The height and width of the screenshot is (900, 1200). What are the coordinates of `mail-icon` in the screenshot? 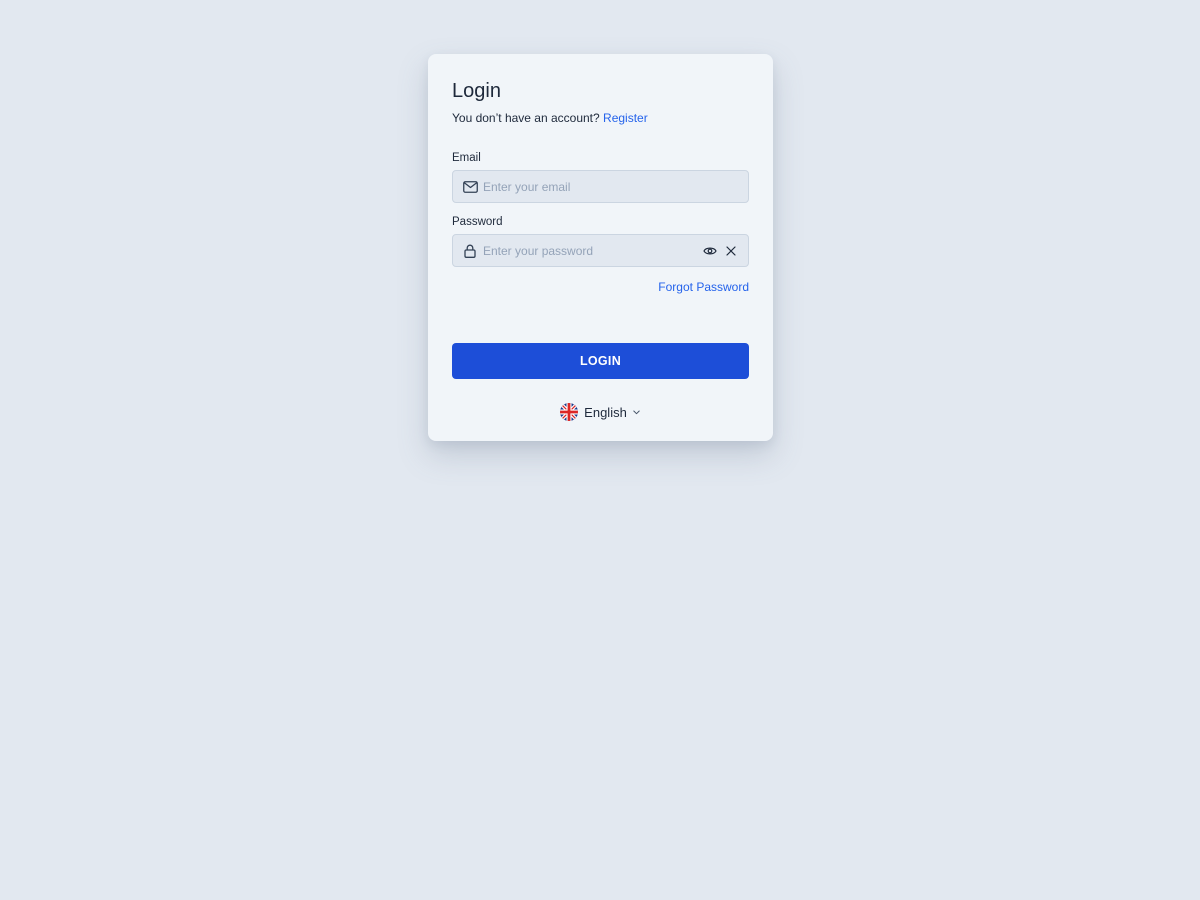 It's located at (470, 187).